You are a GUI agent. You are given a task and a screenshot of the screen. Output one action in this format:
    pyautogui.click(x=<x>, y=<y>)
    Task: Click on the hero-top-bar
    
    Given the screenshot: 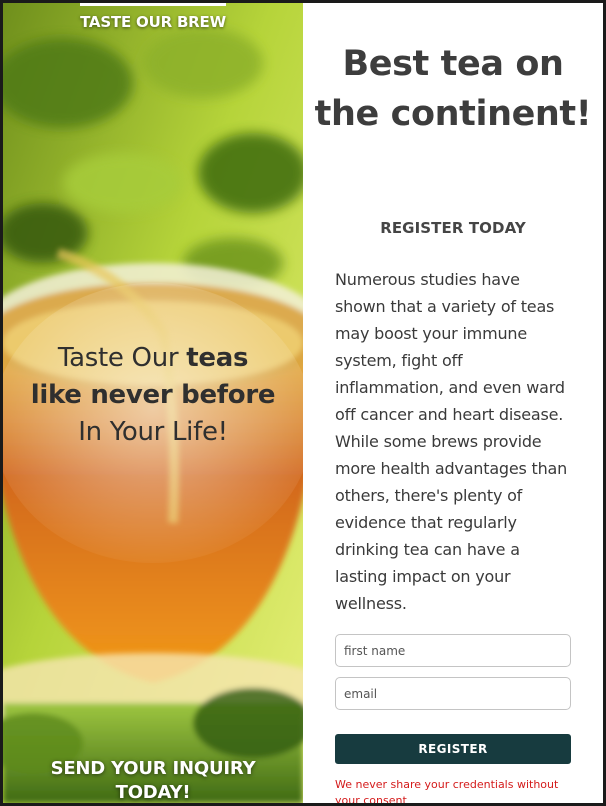 What is the action you would take?
    pyautogui.click(x=153, y=4)
    